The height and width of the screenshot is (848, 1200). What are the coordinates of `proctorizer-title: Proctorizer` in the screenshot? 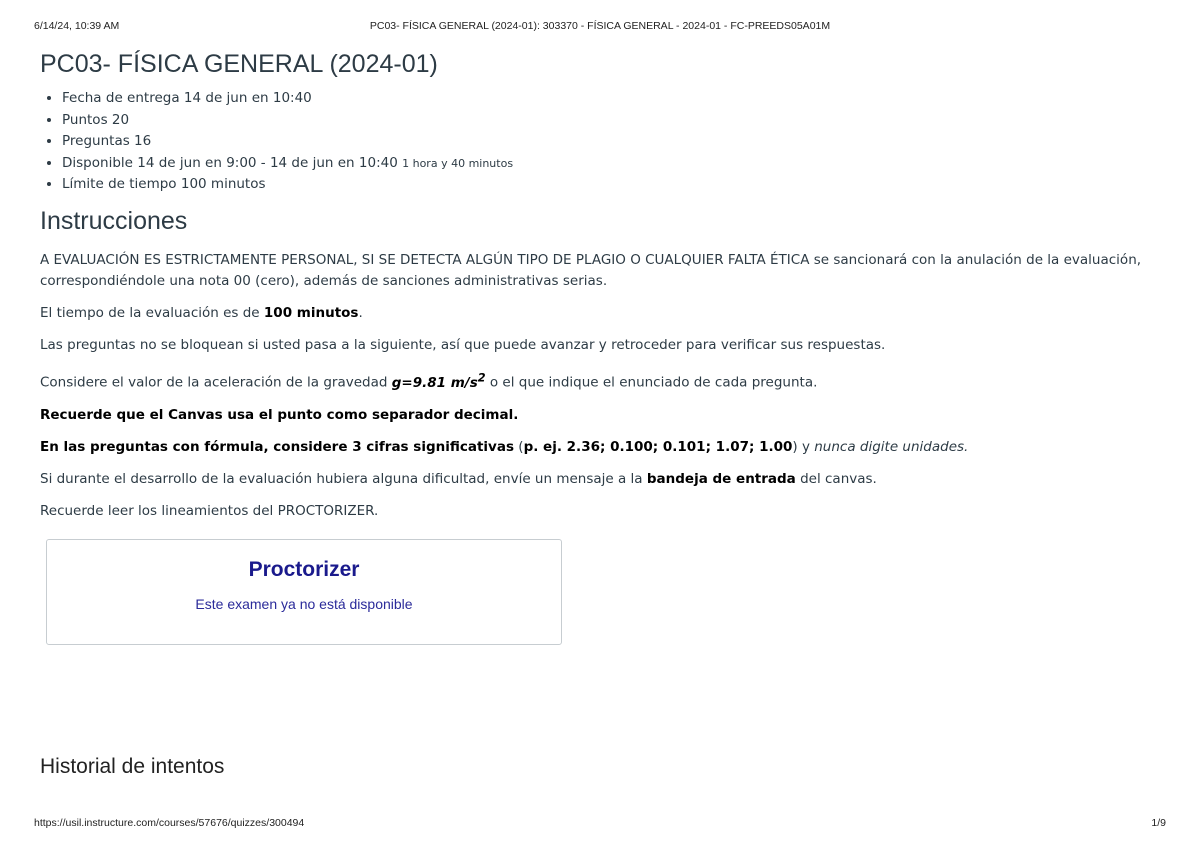 It's located at (304, 569).